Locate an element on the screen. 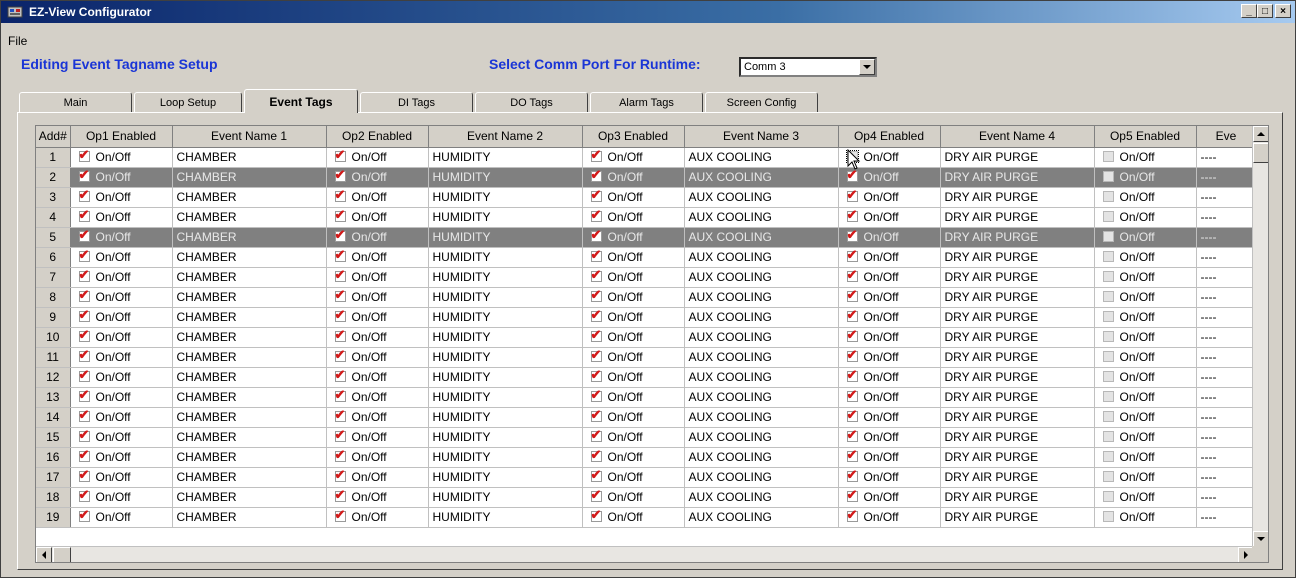  tab-event-tags: Event Tags is located at coordinates (301, 101).